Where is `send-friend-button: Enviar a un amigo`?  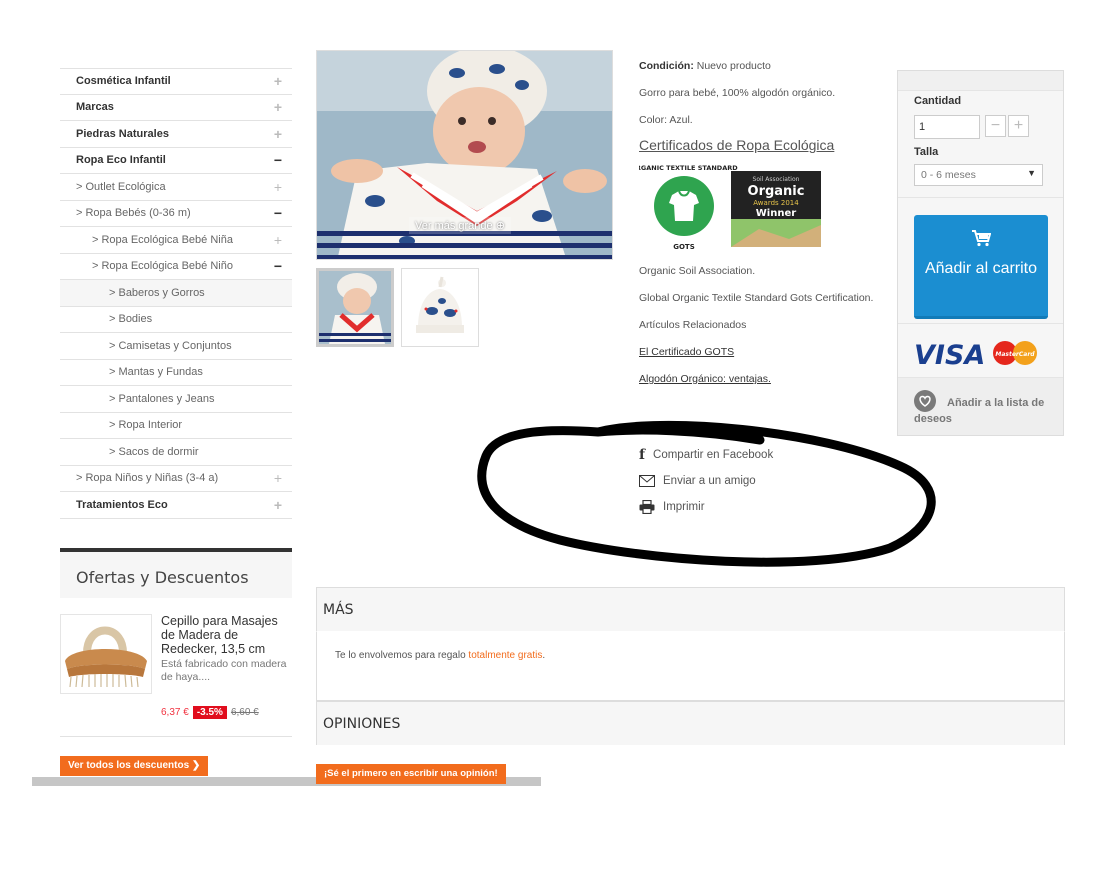 send-friend-button: Enviar a un amigo is located at coordinates (706, 481).